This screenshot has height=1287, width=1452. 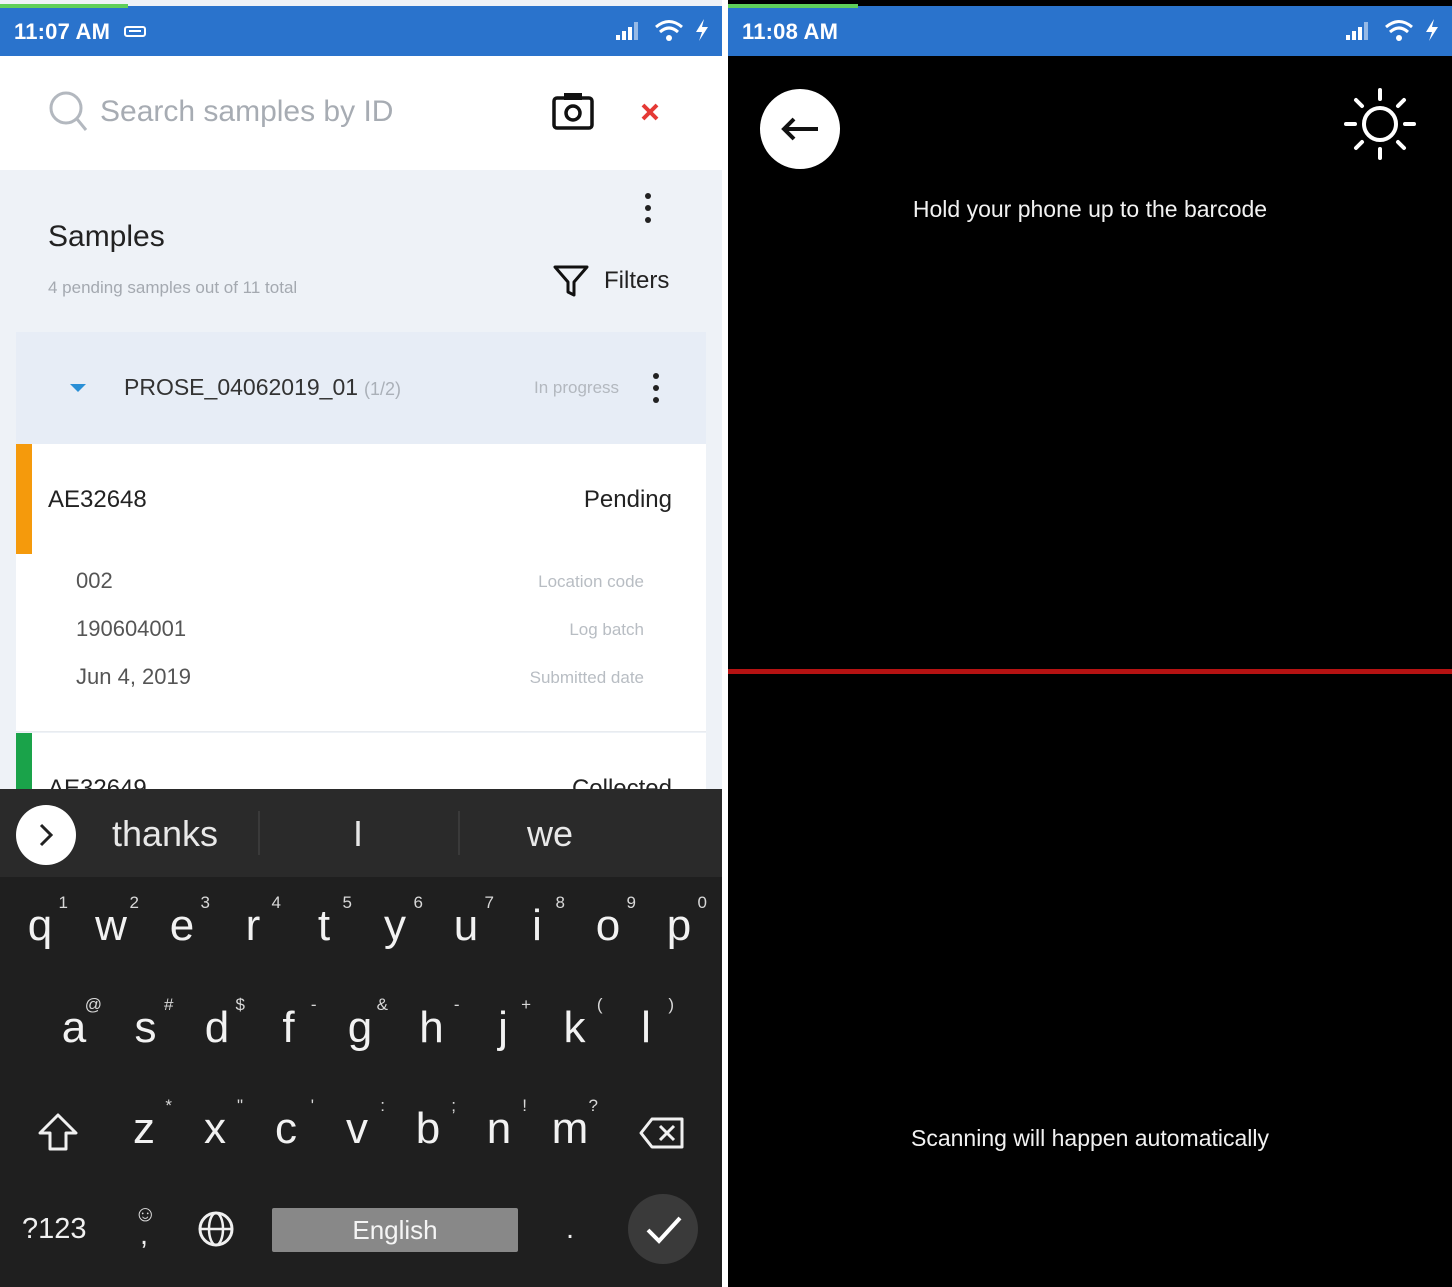 I want to click on group-name-text: PROSE_04062019_01, so click(x=241, y=387).